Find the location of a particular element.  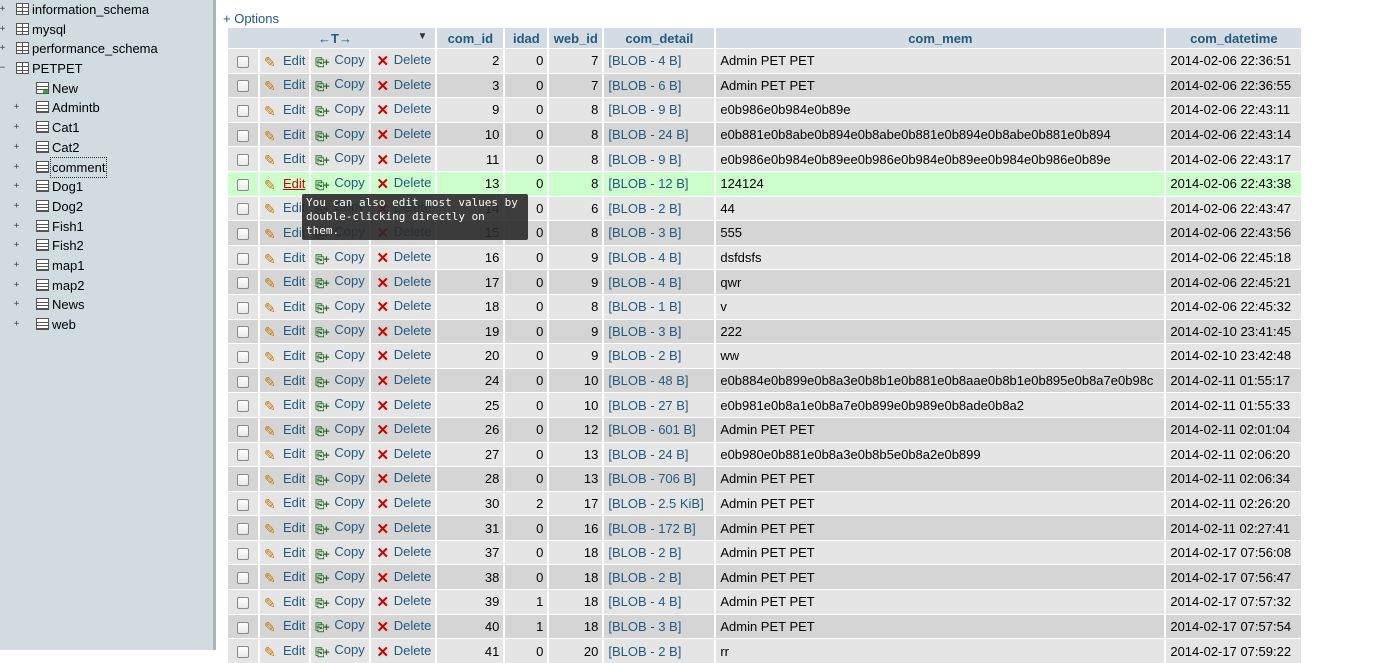

cell-com-id: 19 is located at coordinates (470, 331).